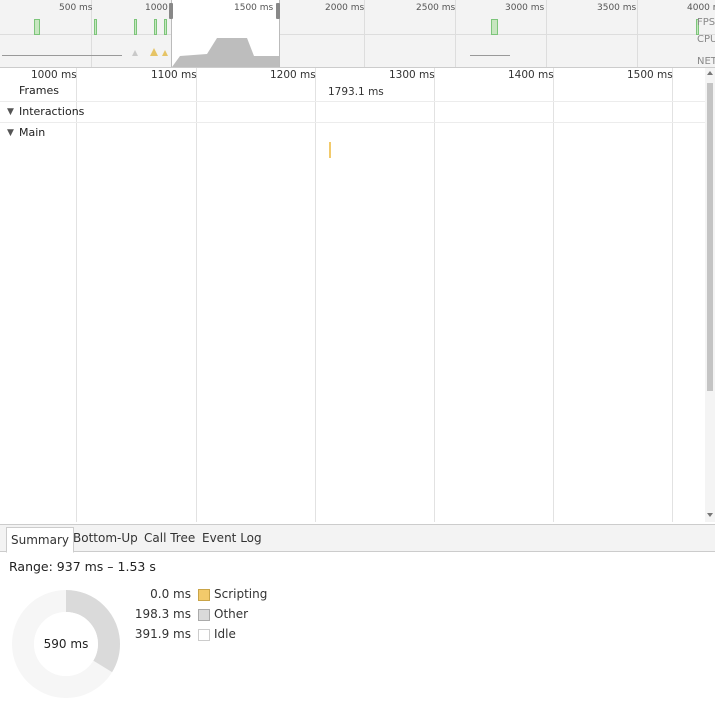 The width and height of the screenshot is (715, 707). I want to click on net-row-label: NET, so click(706, 61).